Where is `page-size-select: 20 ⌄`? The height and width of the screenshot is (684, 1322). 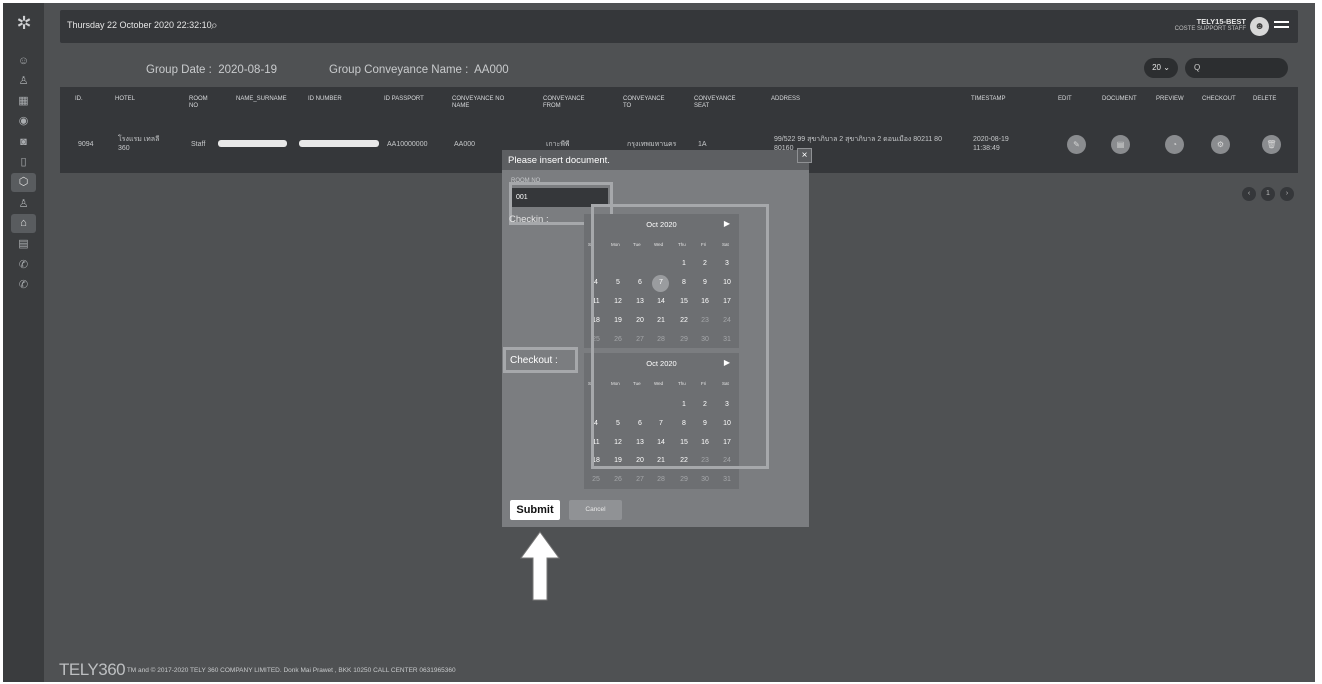 page-size-select: 20 ⌄ is located at coordinates (1161, 68).